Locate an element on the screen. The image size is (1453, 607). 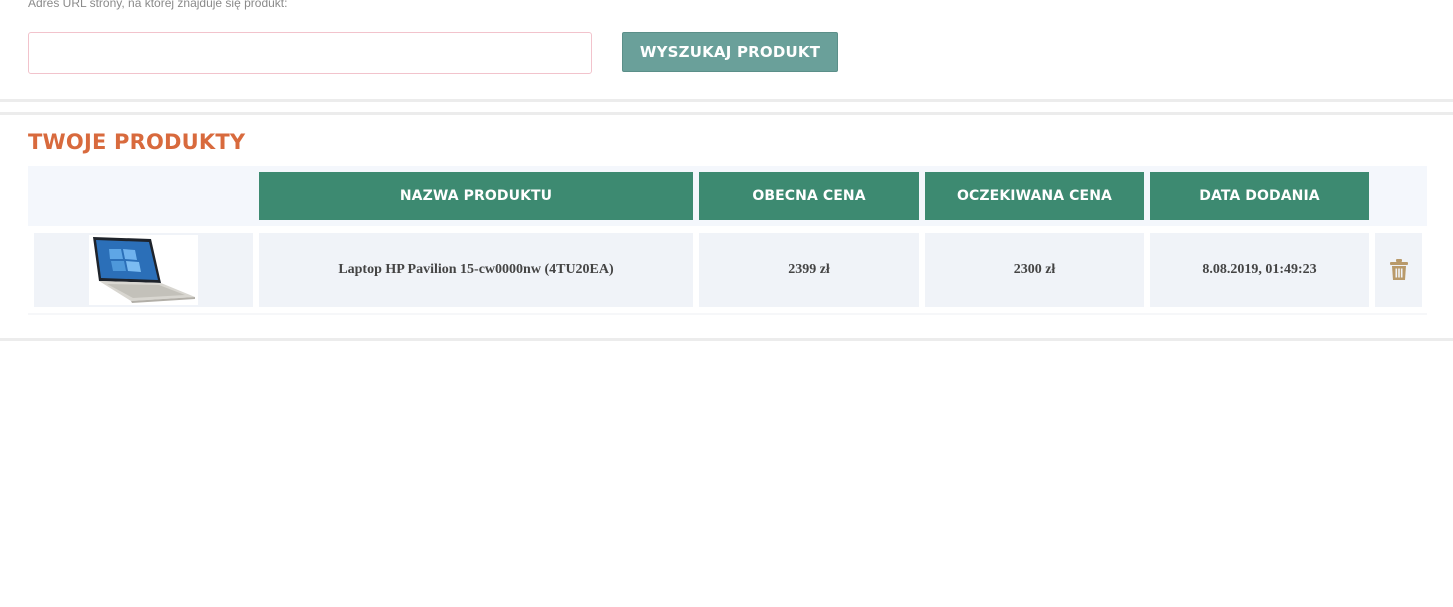
column-header-name: NAZWA PRODUKTU is located at coordinates (476, 196).